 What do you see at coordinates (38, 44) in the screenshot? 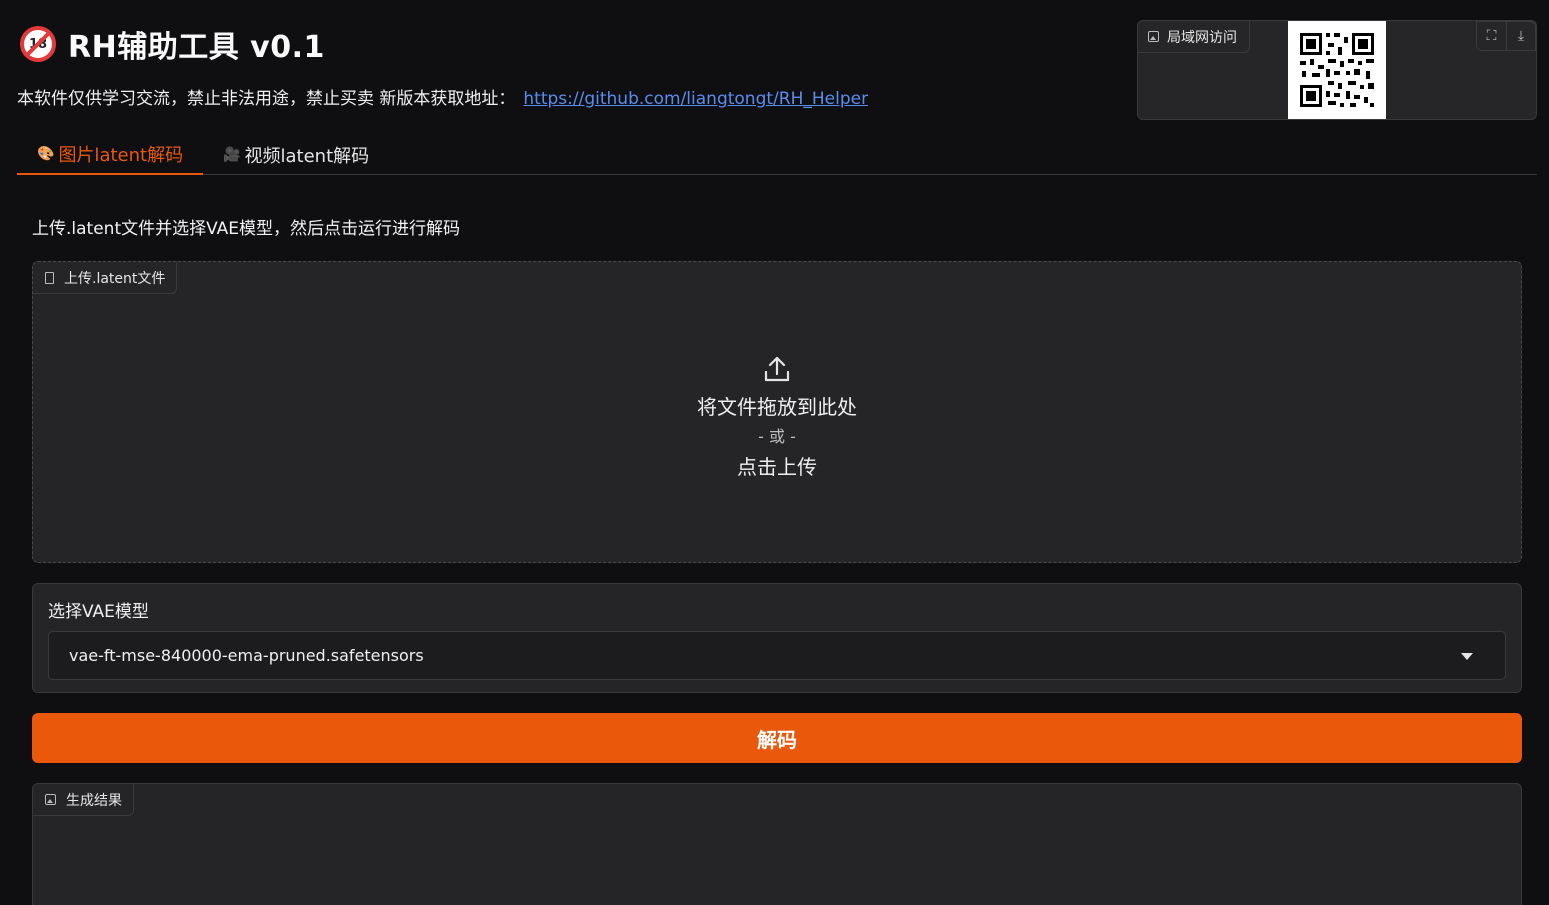
I see `no-under-18-icon: 18` at bounding box center [38, 44].